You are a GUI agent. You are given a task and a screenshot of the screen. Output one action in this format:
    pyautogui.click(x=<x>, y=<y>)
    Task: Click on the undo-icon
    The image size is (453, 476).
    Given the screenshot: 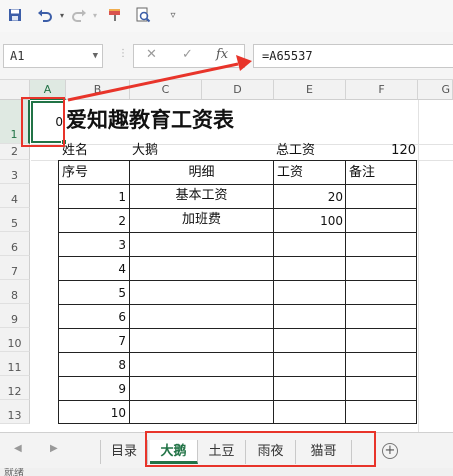 What is the action you would take?
    pyautogui.click(x=45, y=15)
    